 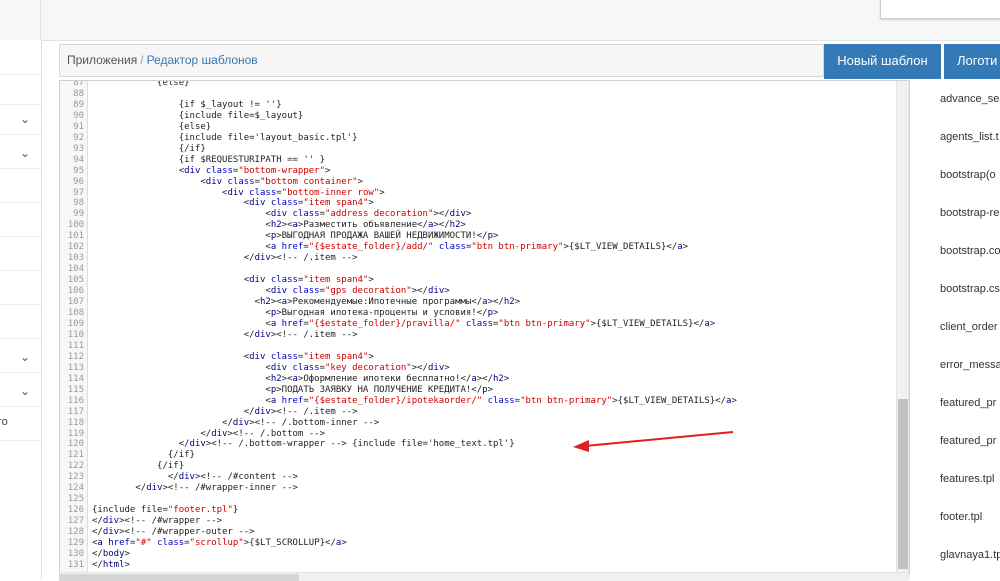 What do you see at coordinates (478, 532) in the screenshot?
I see `code-line: 128 </div><!-- /#wrapper-outer -->` at bounding box center [478, 532].